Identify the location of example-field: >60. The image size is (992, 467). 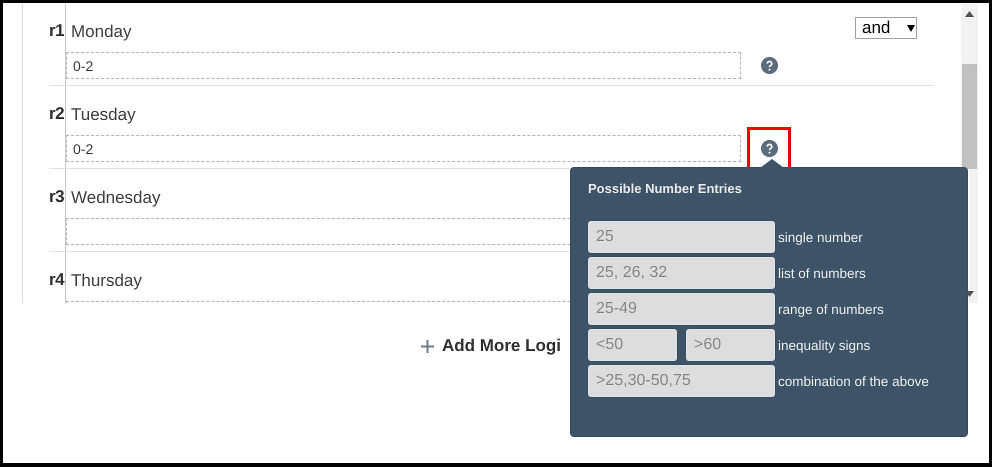
(730, 345).